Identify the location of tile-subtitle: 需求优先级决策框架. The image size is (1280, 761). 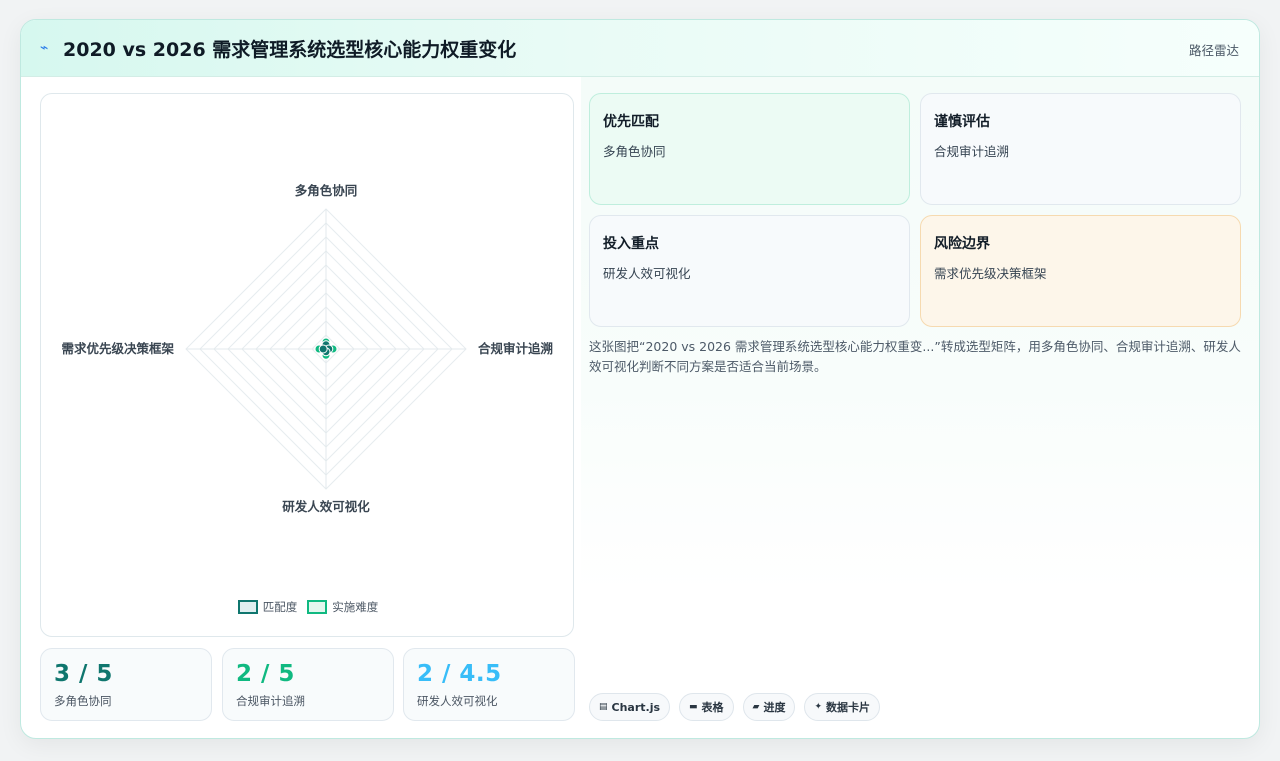
(990, 273).